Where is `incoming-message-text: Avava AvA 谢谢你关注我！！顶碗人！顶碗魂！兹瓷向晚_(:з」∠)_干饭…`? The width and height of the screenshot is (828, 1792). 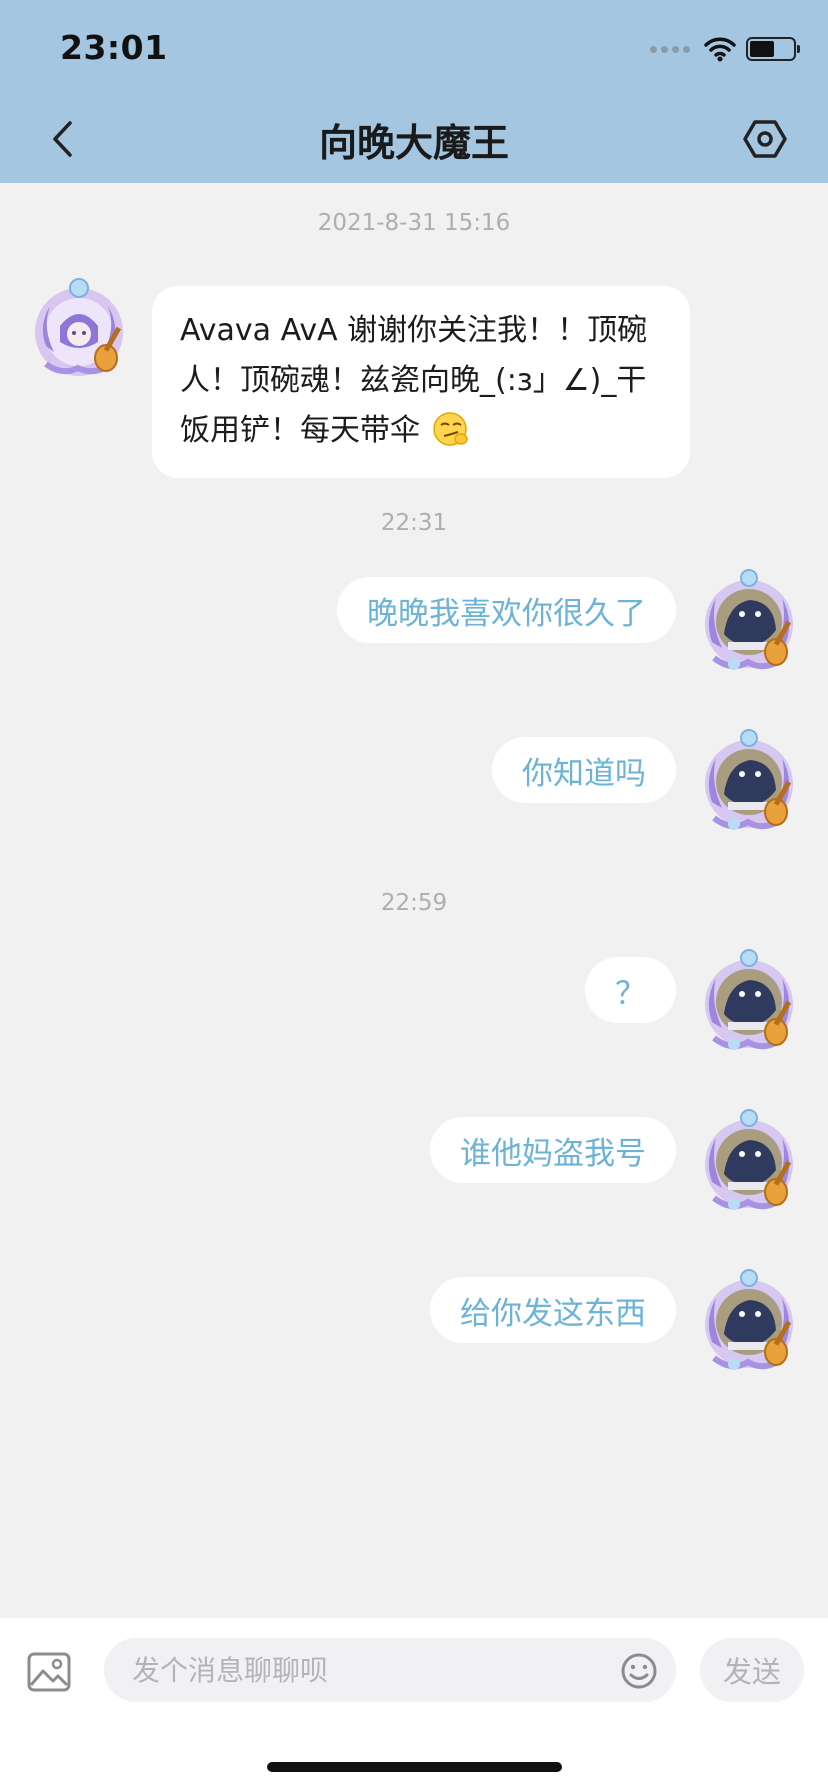 incoming-message-text: Avava AvA 谢谢你关注我！！顶碗人！顶碗魂！兹瓷向晚_(:з」∠)_干饭… is located at coordinates (414, 380).